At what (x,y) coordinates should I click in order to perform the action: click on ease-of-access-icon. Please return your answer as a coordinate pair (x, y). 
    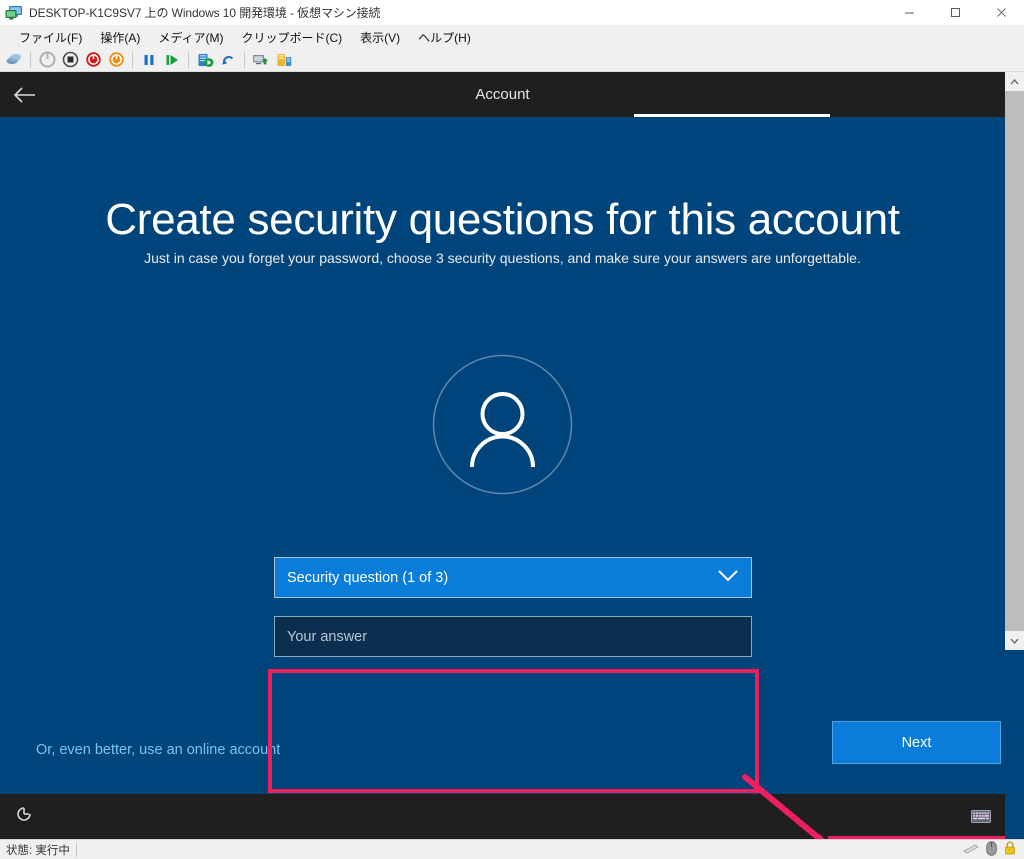
    Looking at the image, I should click on (24, 816).